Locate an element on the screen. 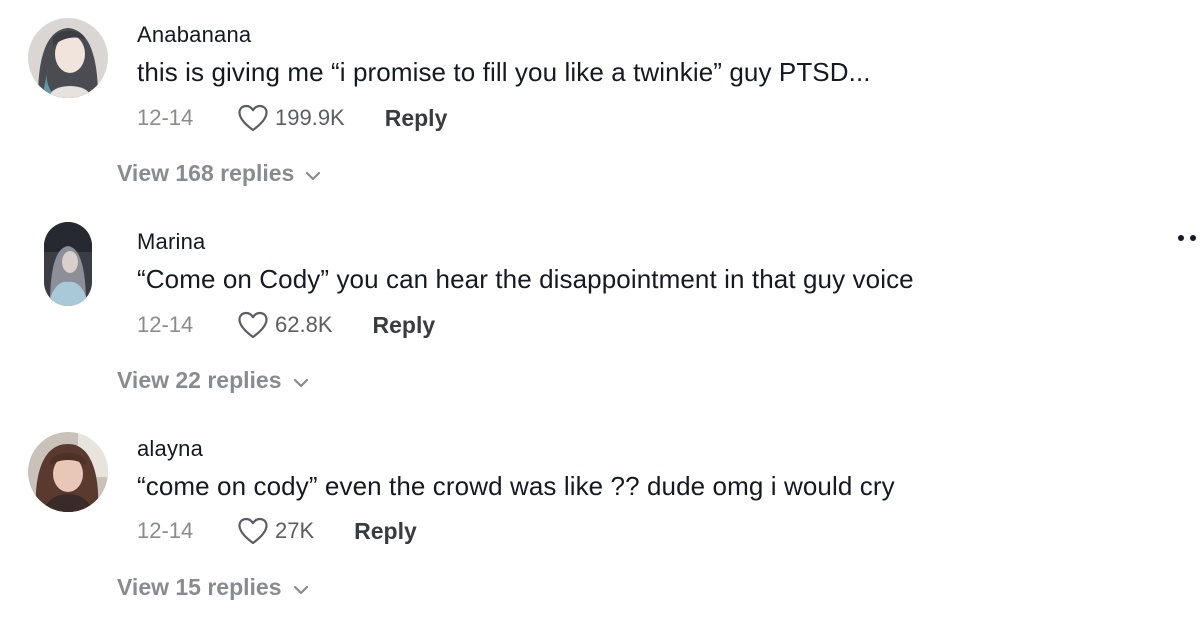 The image size is (1200, 628). like-button: 27K is located at coordinates (275, 531).